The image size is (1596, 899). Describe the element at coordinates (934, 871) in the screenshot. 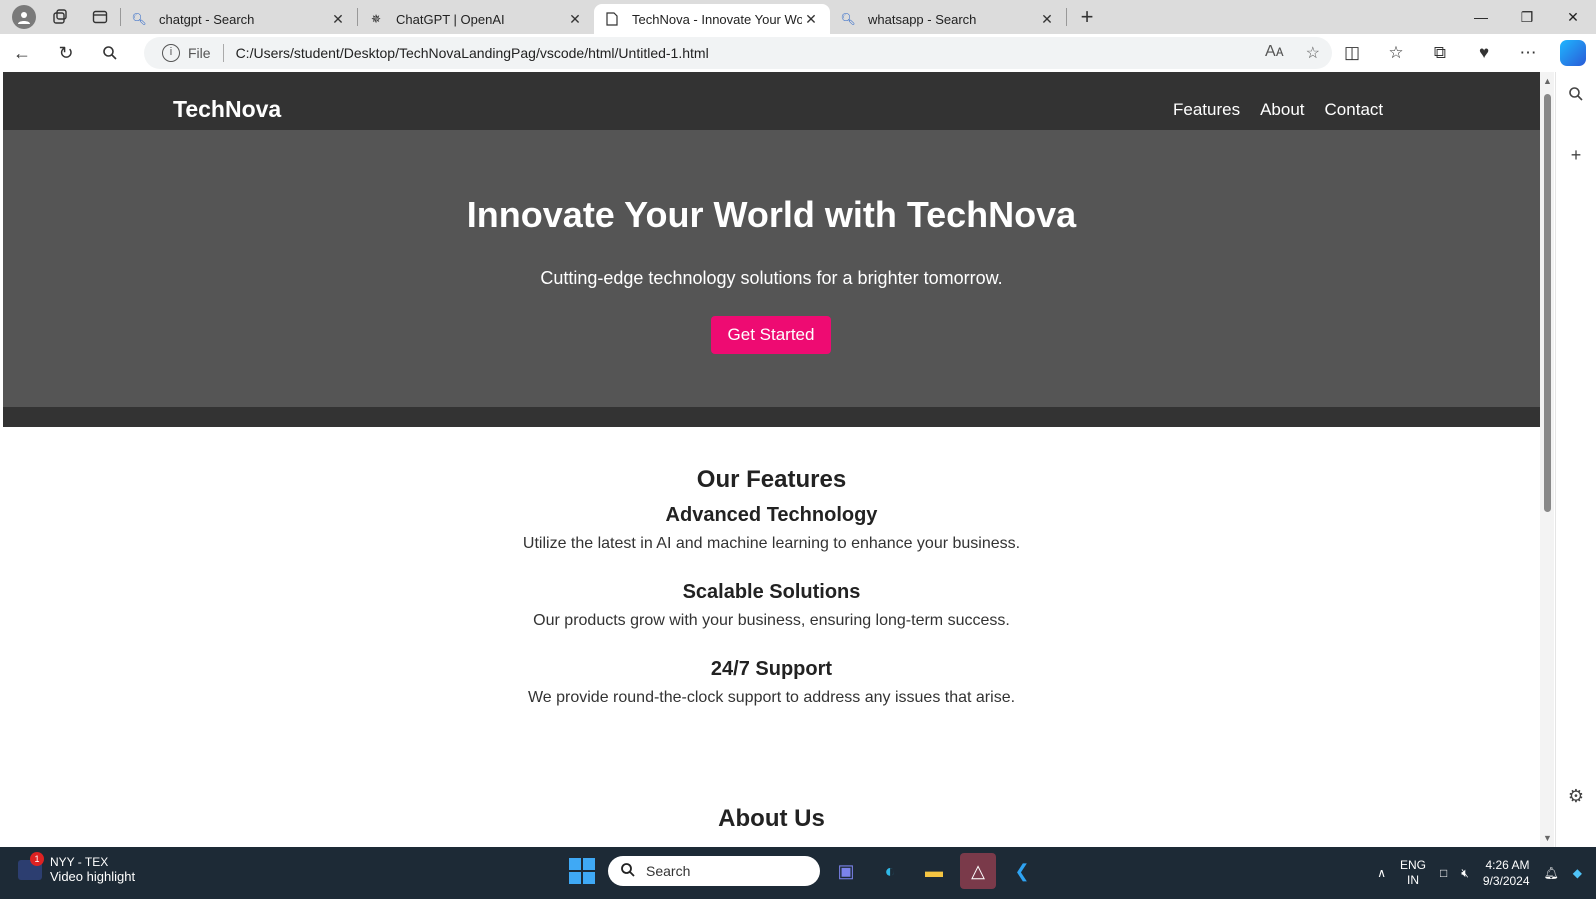

I see `file-explorer-icon: ▬` at that location.